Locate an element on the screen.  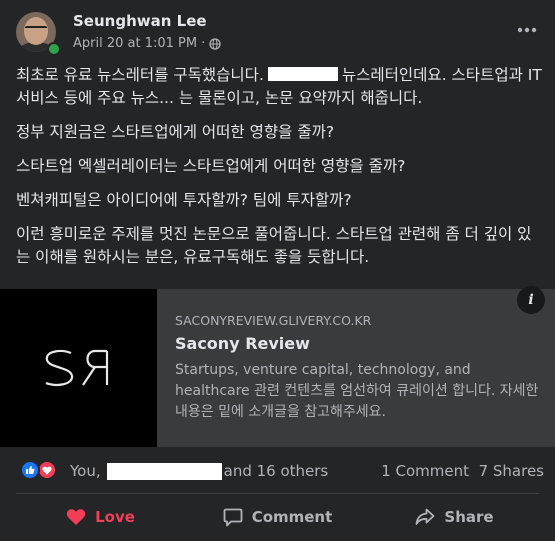
share-button: Share is located at coordinates (454, 517).